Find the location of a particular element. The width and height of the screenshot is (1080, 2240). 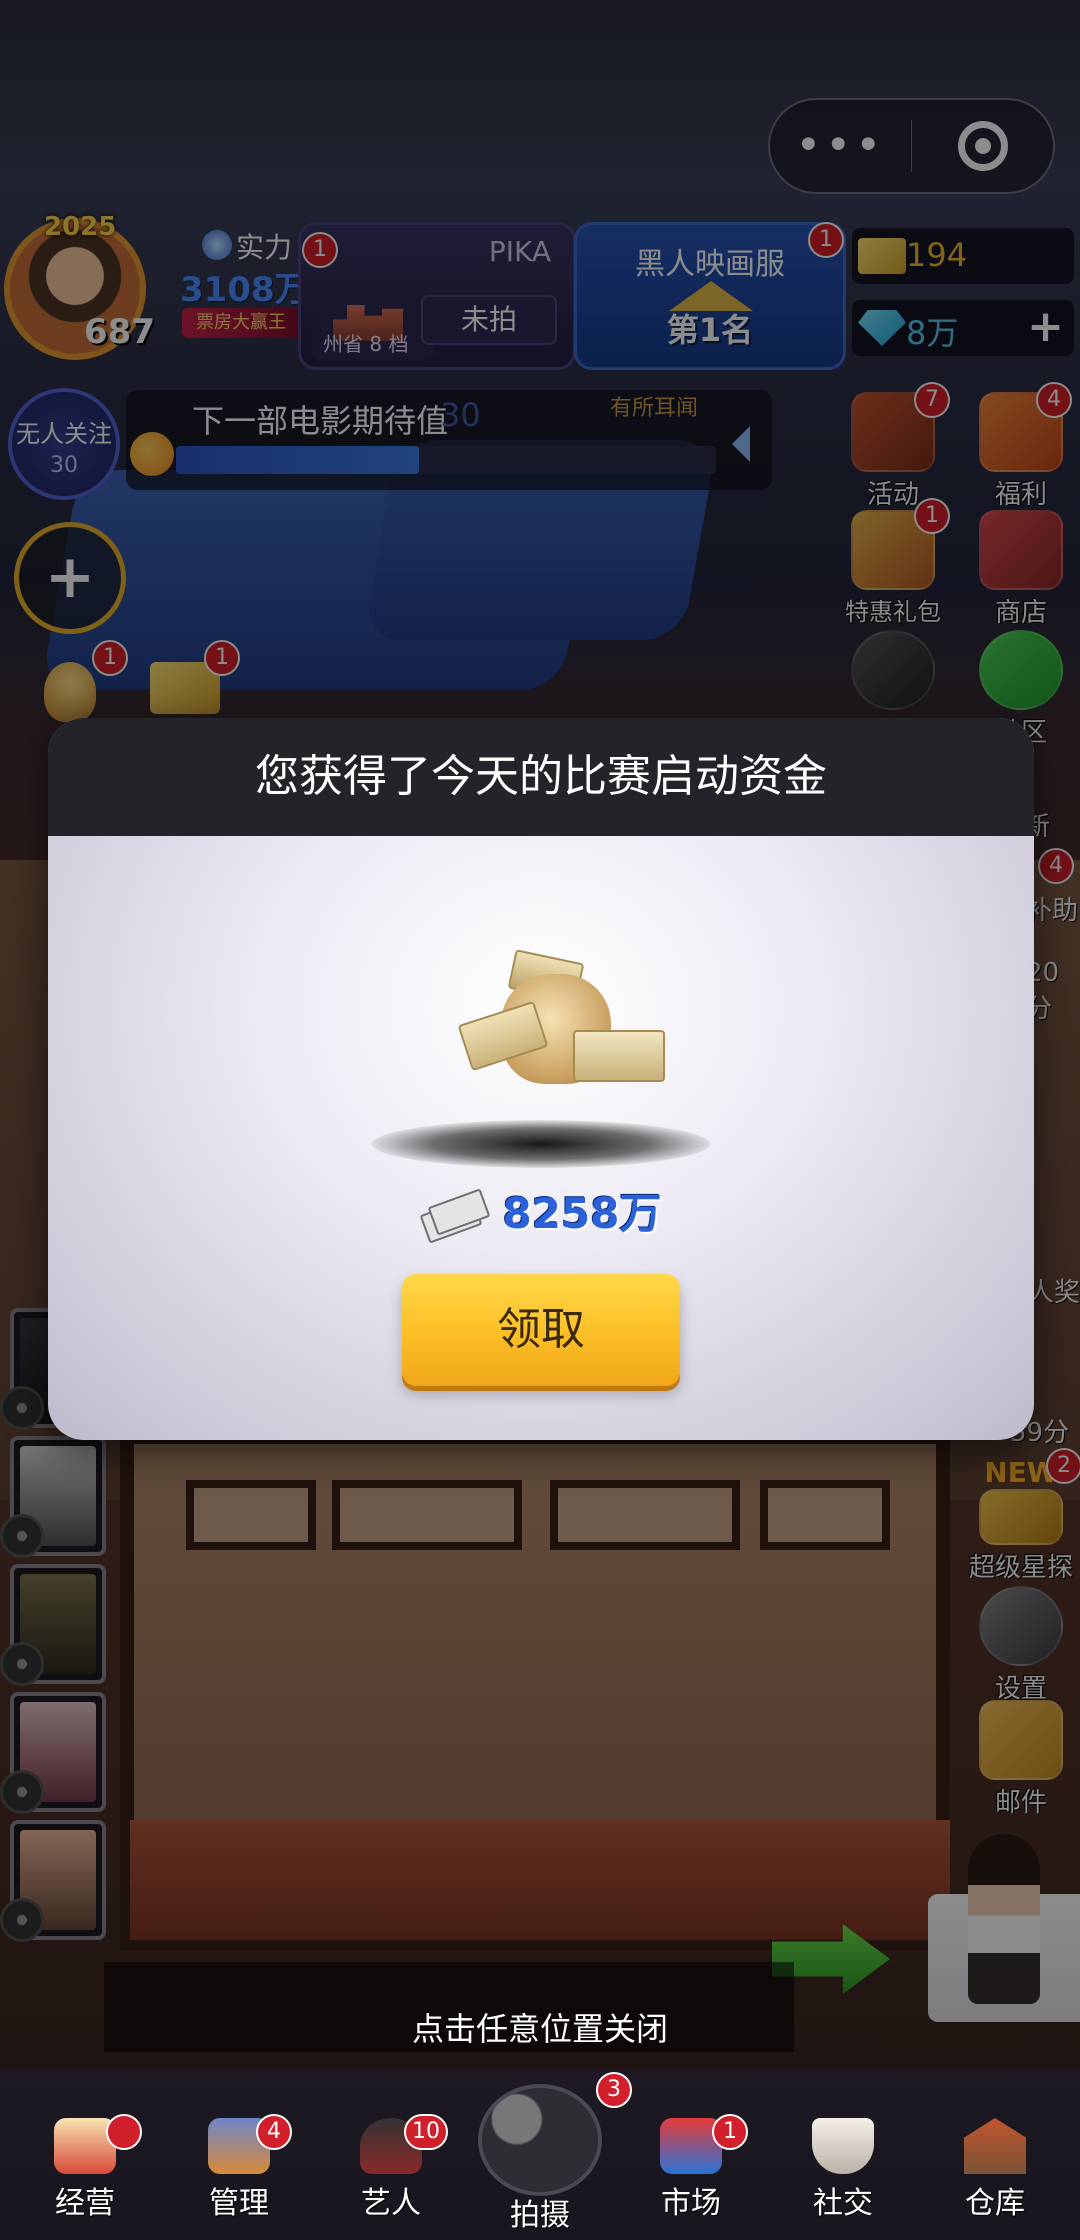

close-hint-text: 点击任意位置关闭 is located at coordinates (540, 2027).